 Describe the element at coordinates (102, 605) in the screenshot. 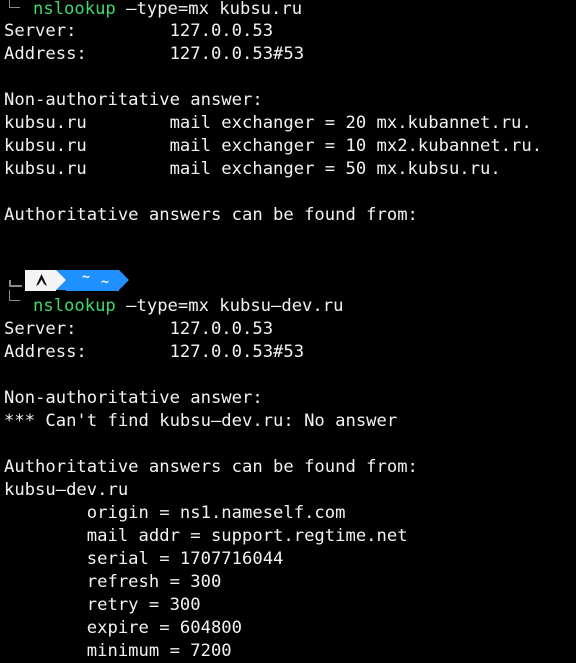

I see `soa-record-line: retry = 300` at that location.